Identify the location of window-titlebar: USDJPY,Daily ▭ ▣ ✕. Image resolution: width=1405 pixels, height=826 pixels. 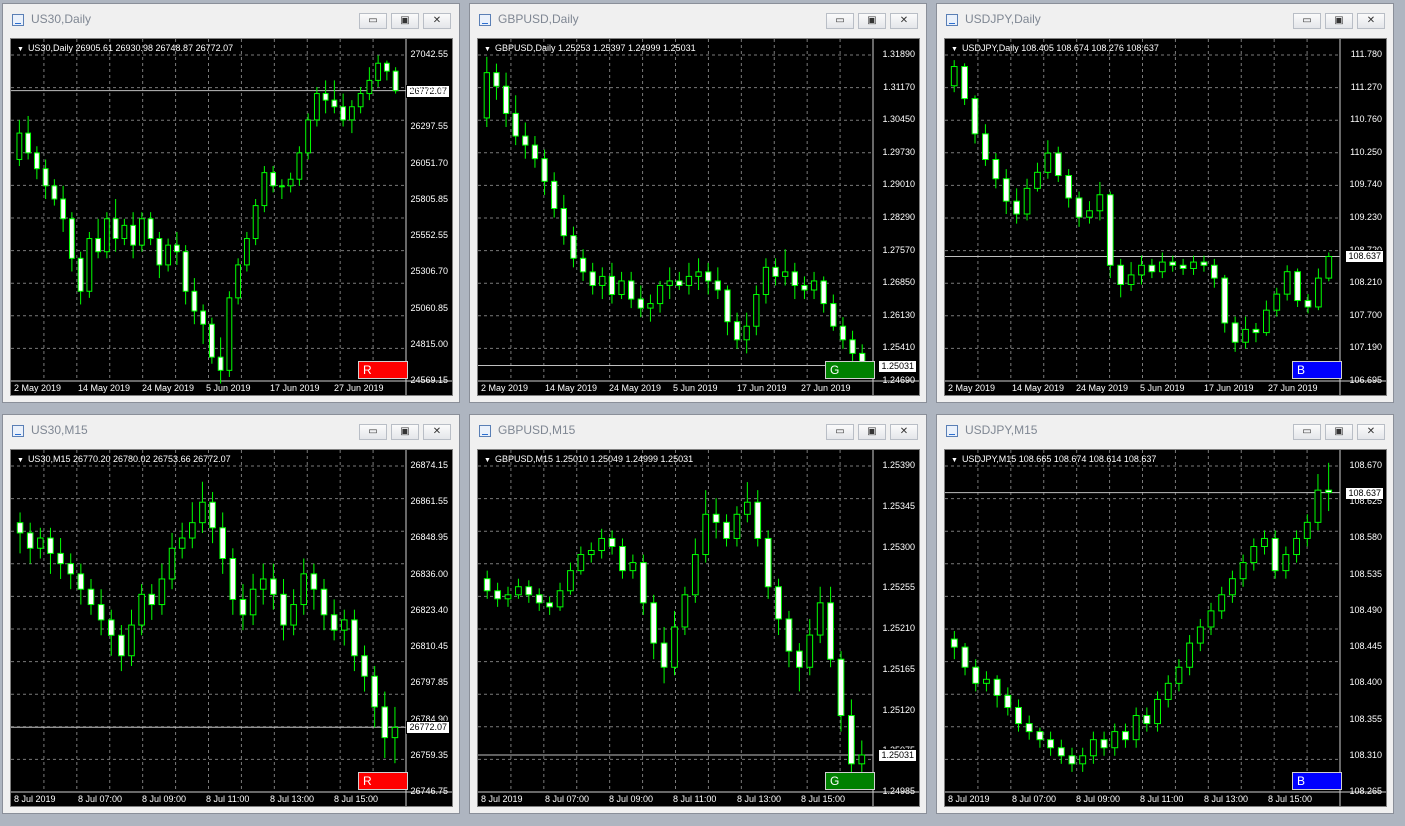
(1165, 19).